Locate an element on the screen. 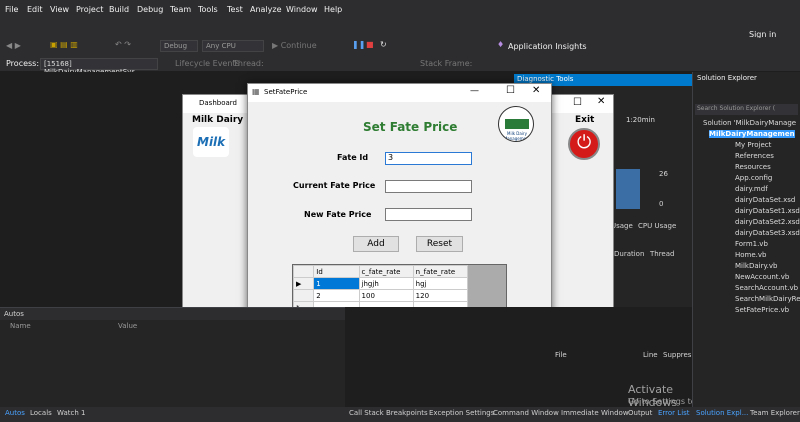 This screenshot has height=422, width=800. solution-item: NewAccount.vb is located at coordinates (762, 277).